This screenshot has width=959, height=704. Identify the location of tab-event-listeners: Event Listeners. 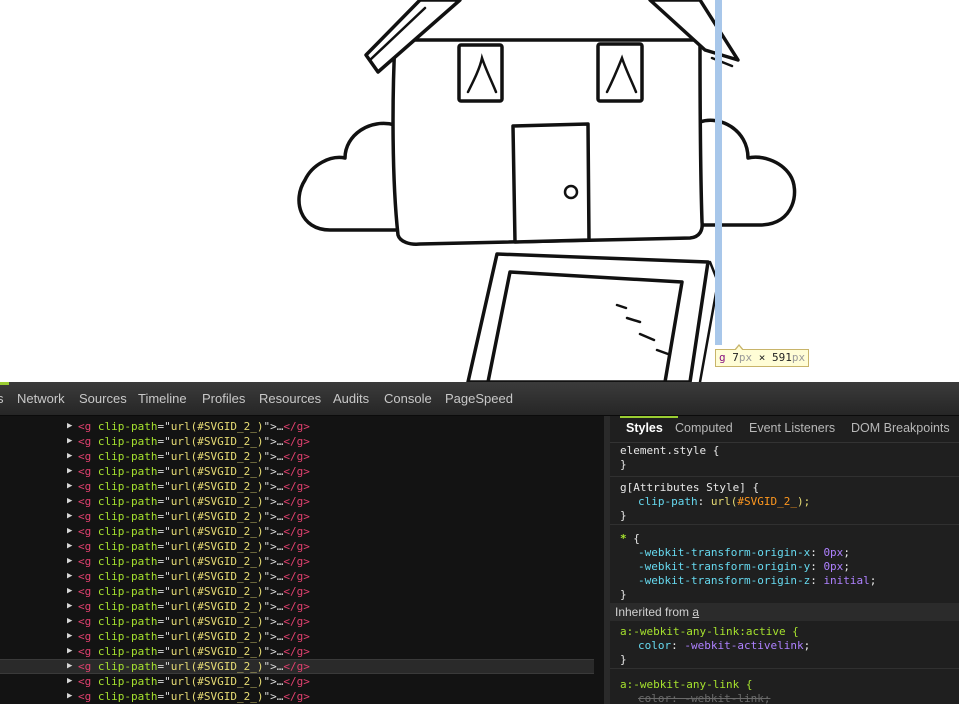
(792, 428).